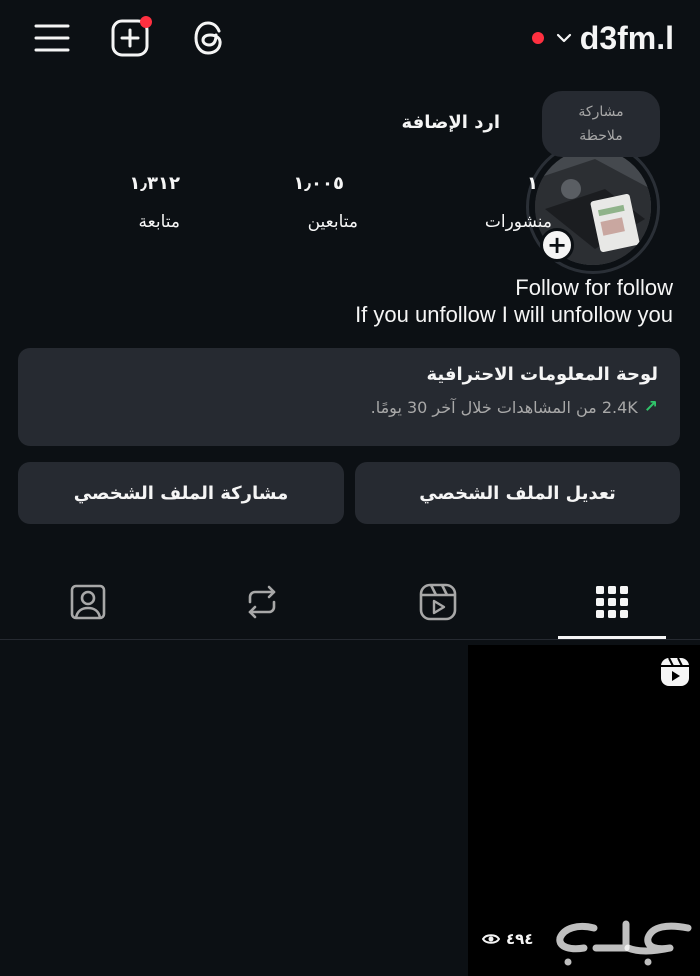  I want to click on trend-up-icon: ↗, so click(650, 407).